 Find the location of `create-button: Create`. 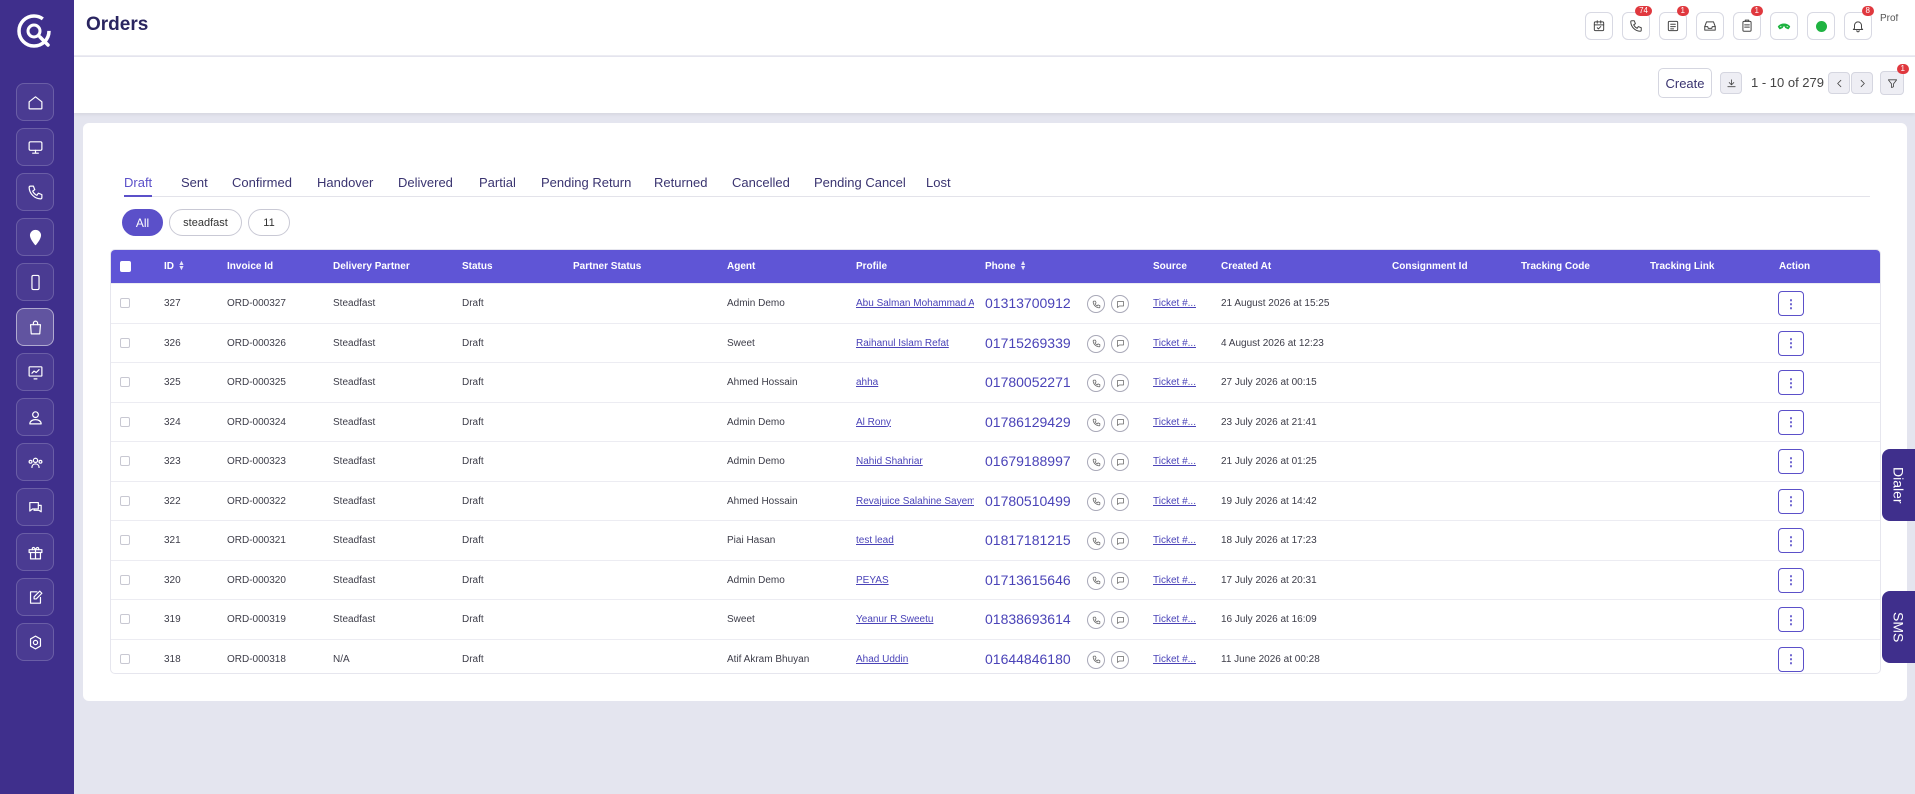

create-button: Create is located at coordinates (1685, 83).